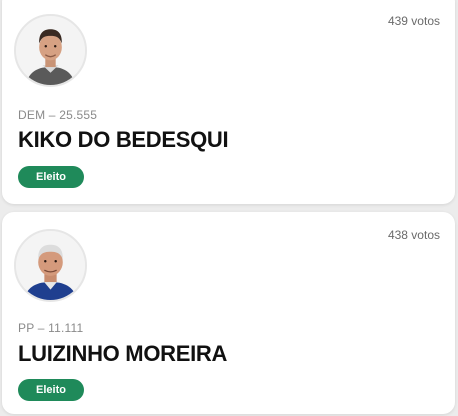 The height and width of the screenshot is (416, 458). Describe the element at coordinates (123, 139) in the screenshot. I see `candidate-name: KIKO DO BEDESQUI` at that location.